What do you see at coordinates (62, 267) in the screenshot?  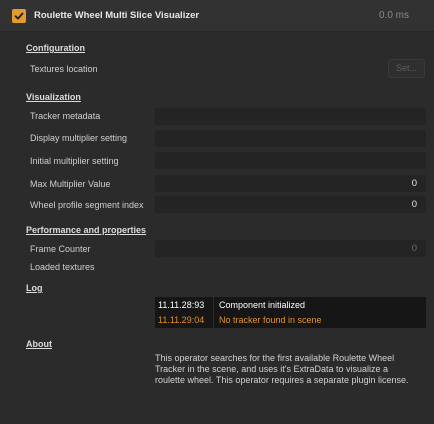 I see `loaded-textures-label: Loaded textures` at bounding box center [62, 267].